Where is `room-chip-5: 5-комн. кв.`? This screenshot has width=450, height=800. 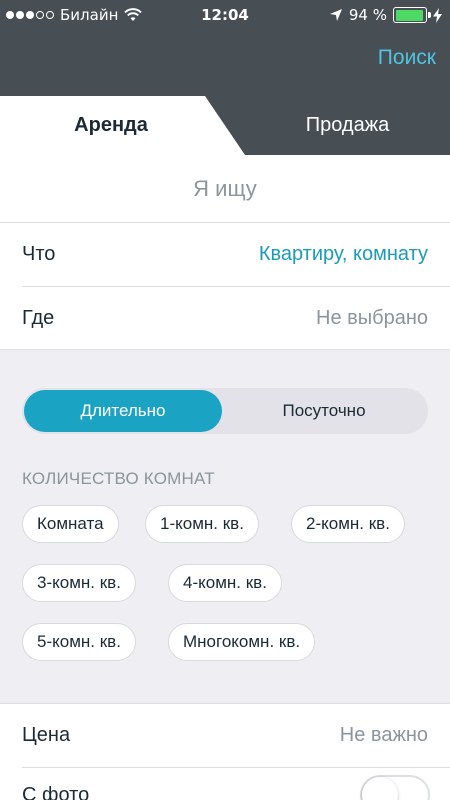 room-chip-5: 5-комн. кв. is located at coordinates (79, 642).